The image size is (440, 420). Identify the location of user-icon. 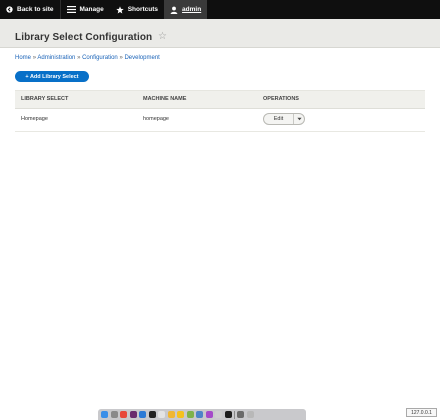
(174, 10).